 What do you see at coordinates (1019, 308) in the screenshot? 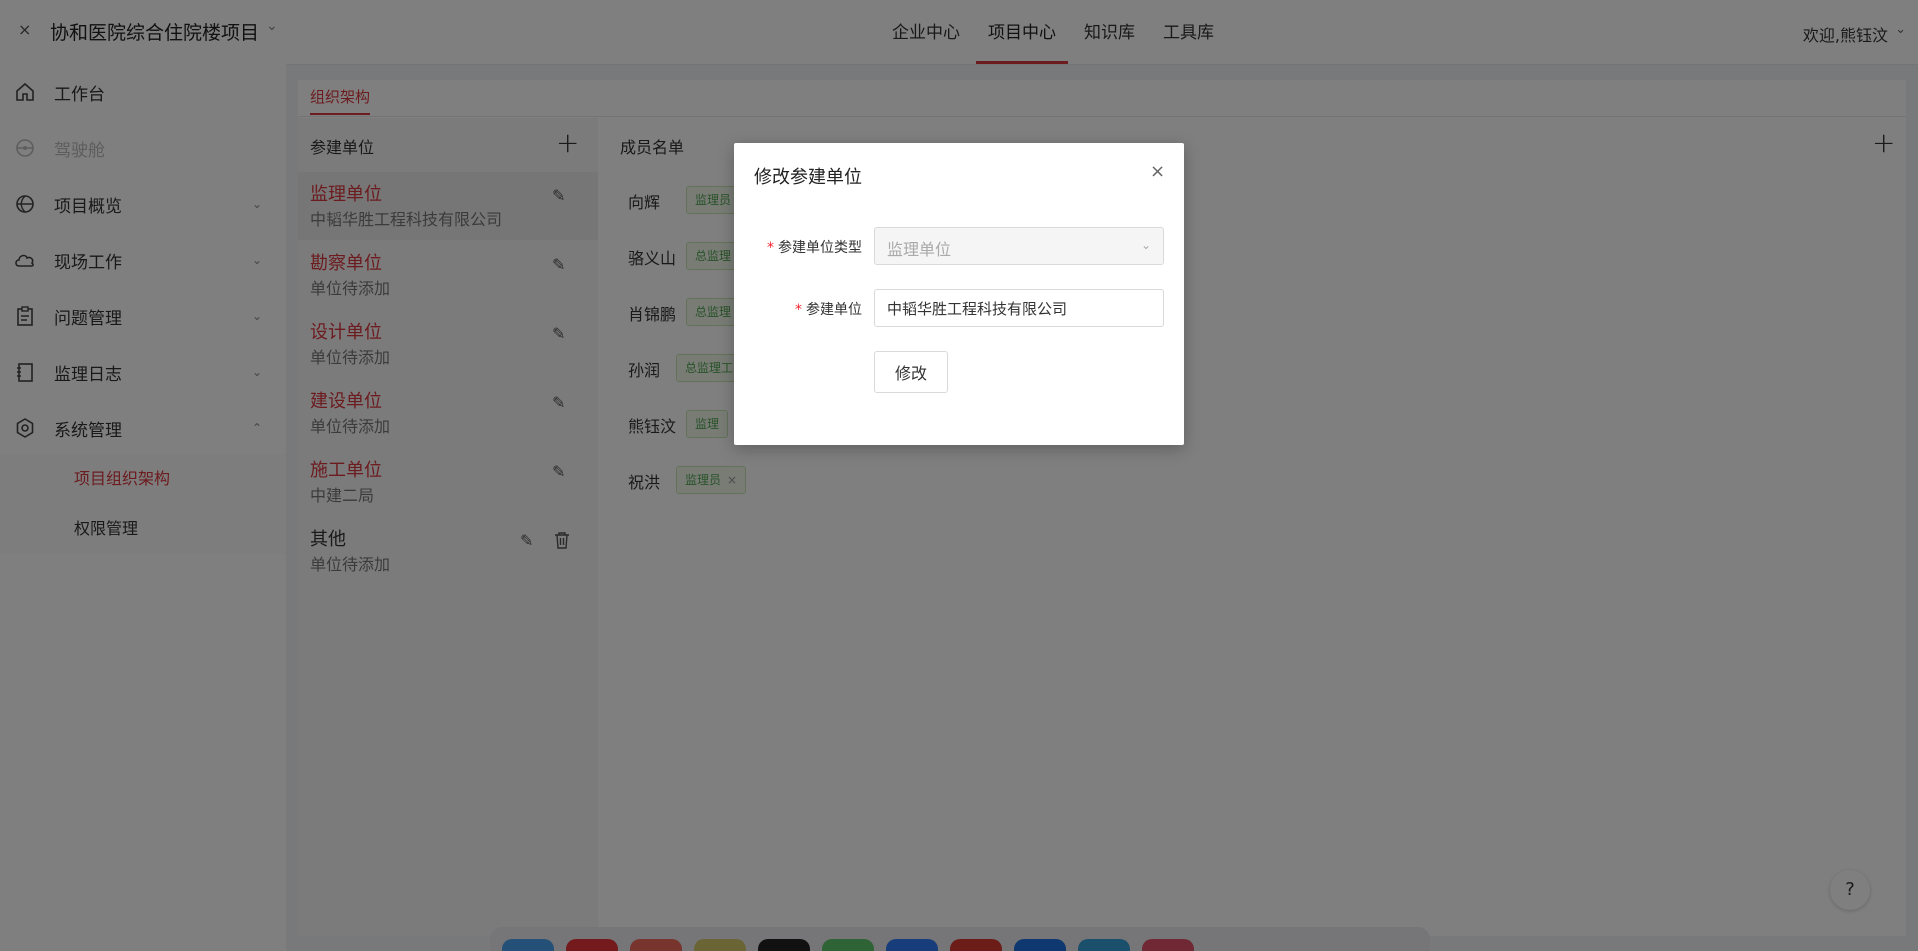
I see `unit-name-input` at bounding box center [1019, 308].